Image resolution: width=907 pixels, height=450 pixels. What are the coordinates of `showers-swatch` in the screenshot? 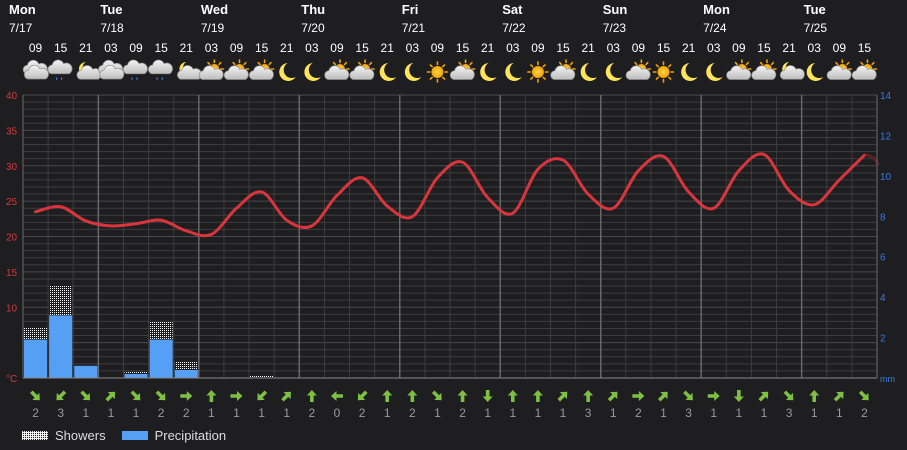 It's located at (35, 435).